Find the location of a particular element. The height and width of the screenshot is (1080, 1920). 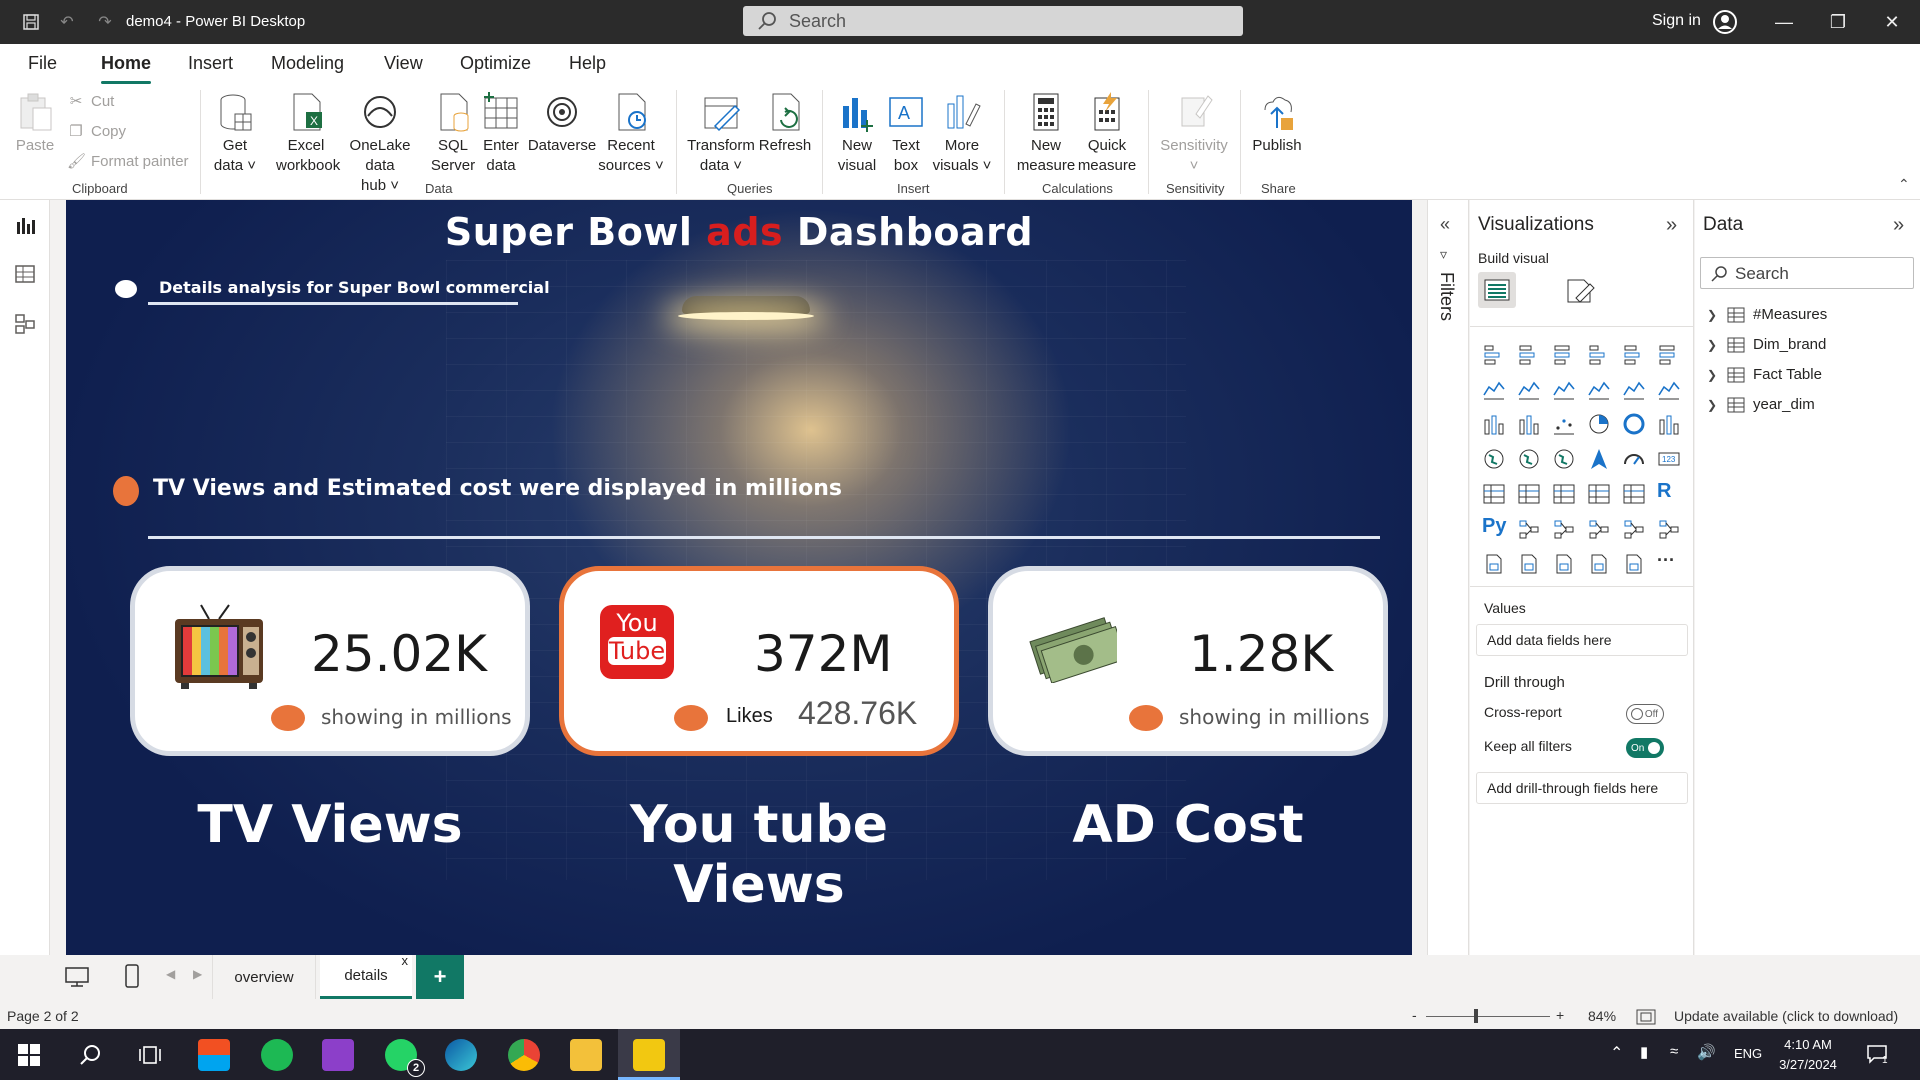

volume-icon: 🔊 is located at coordinates (1706, 1052).